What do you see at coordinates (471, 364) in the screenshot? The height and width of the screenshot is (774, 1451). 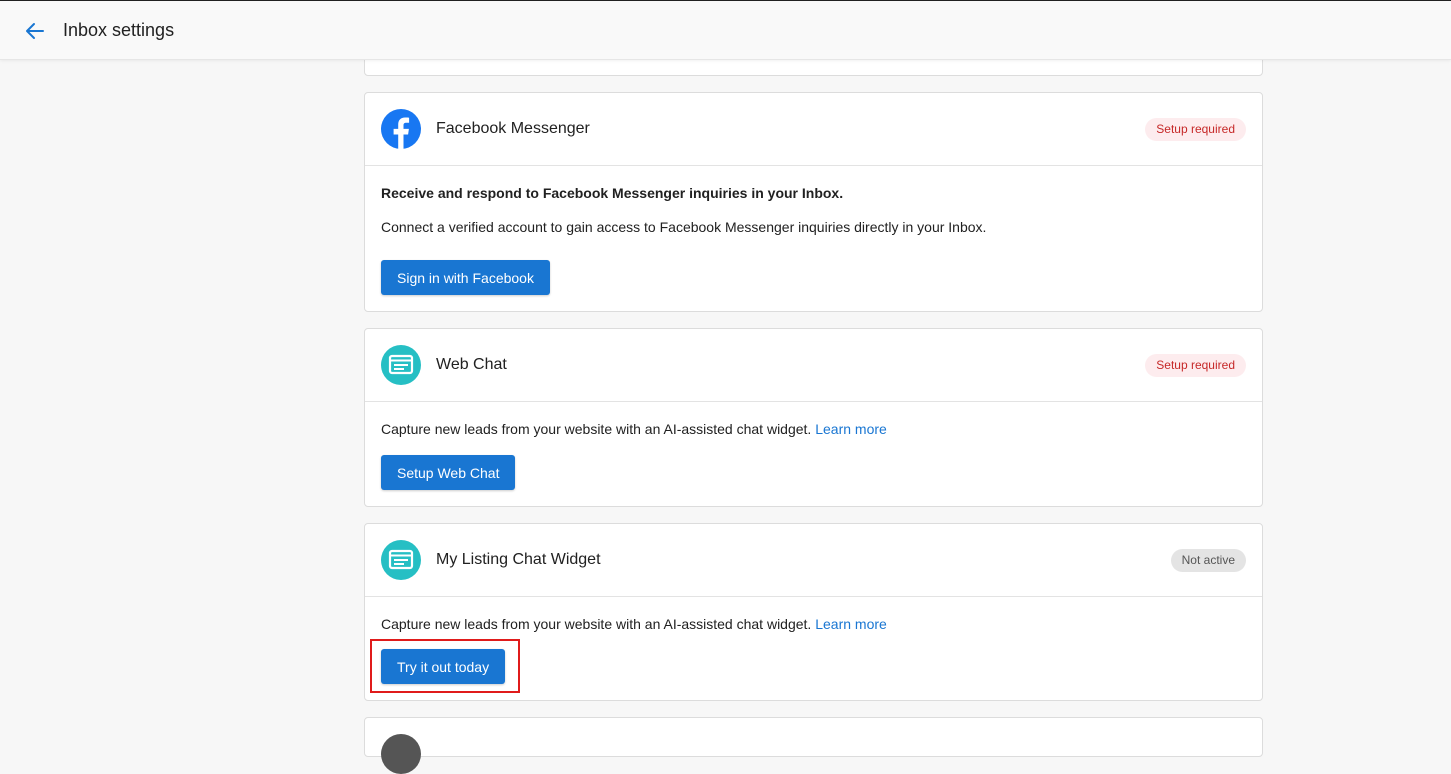 I see `card-title: Web Chat` at bounding box center [471, 364].